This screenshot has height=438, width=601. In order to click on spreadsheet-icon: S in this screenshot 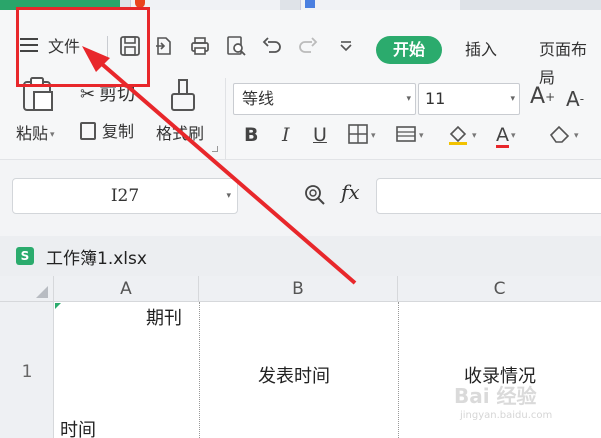, I will do `click(25, 256)`.